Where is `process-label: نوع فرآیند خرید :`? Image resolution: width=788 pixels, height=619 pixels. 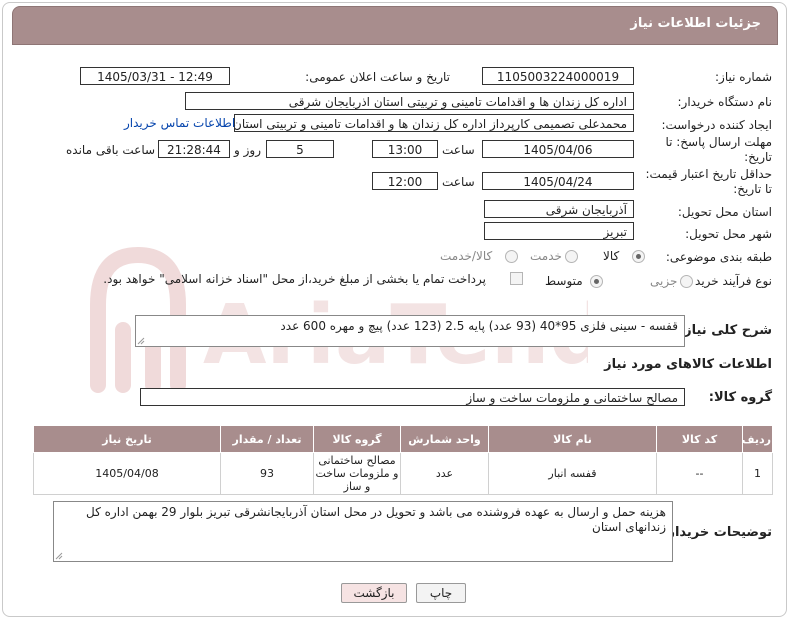 process-label: نوع فرآیند خرید : is located at coordinates (729, 281).